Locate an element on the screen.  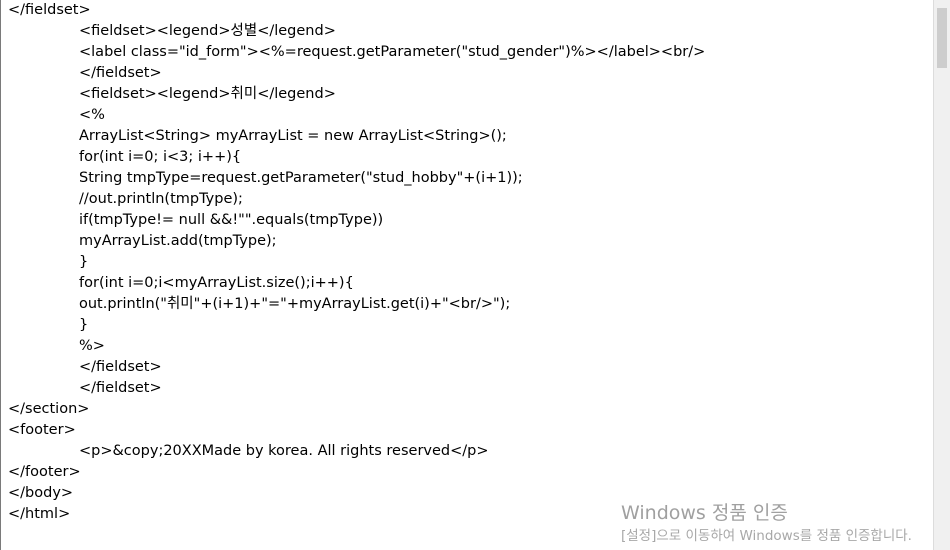
code-line: </html> is located at coordinates (39, 514).